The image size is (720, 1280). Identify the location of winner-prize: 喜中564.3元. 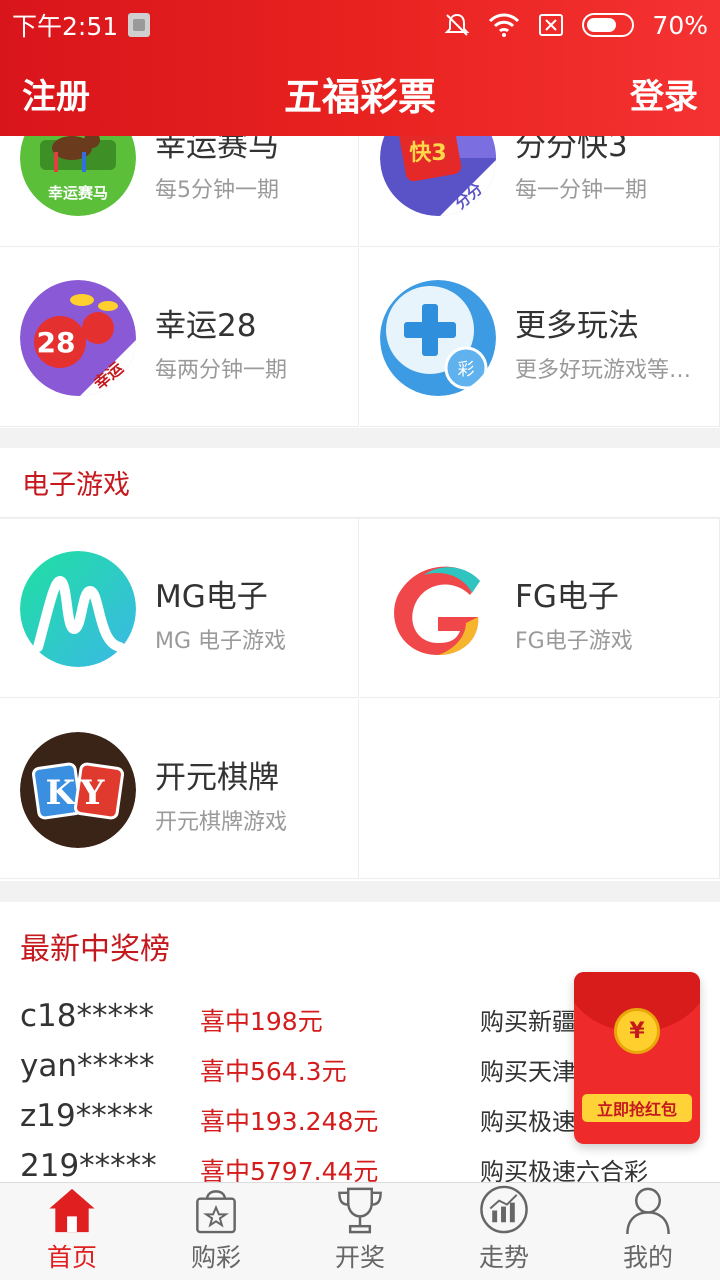
(273, 1071).